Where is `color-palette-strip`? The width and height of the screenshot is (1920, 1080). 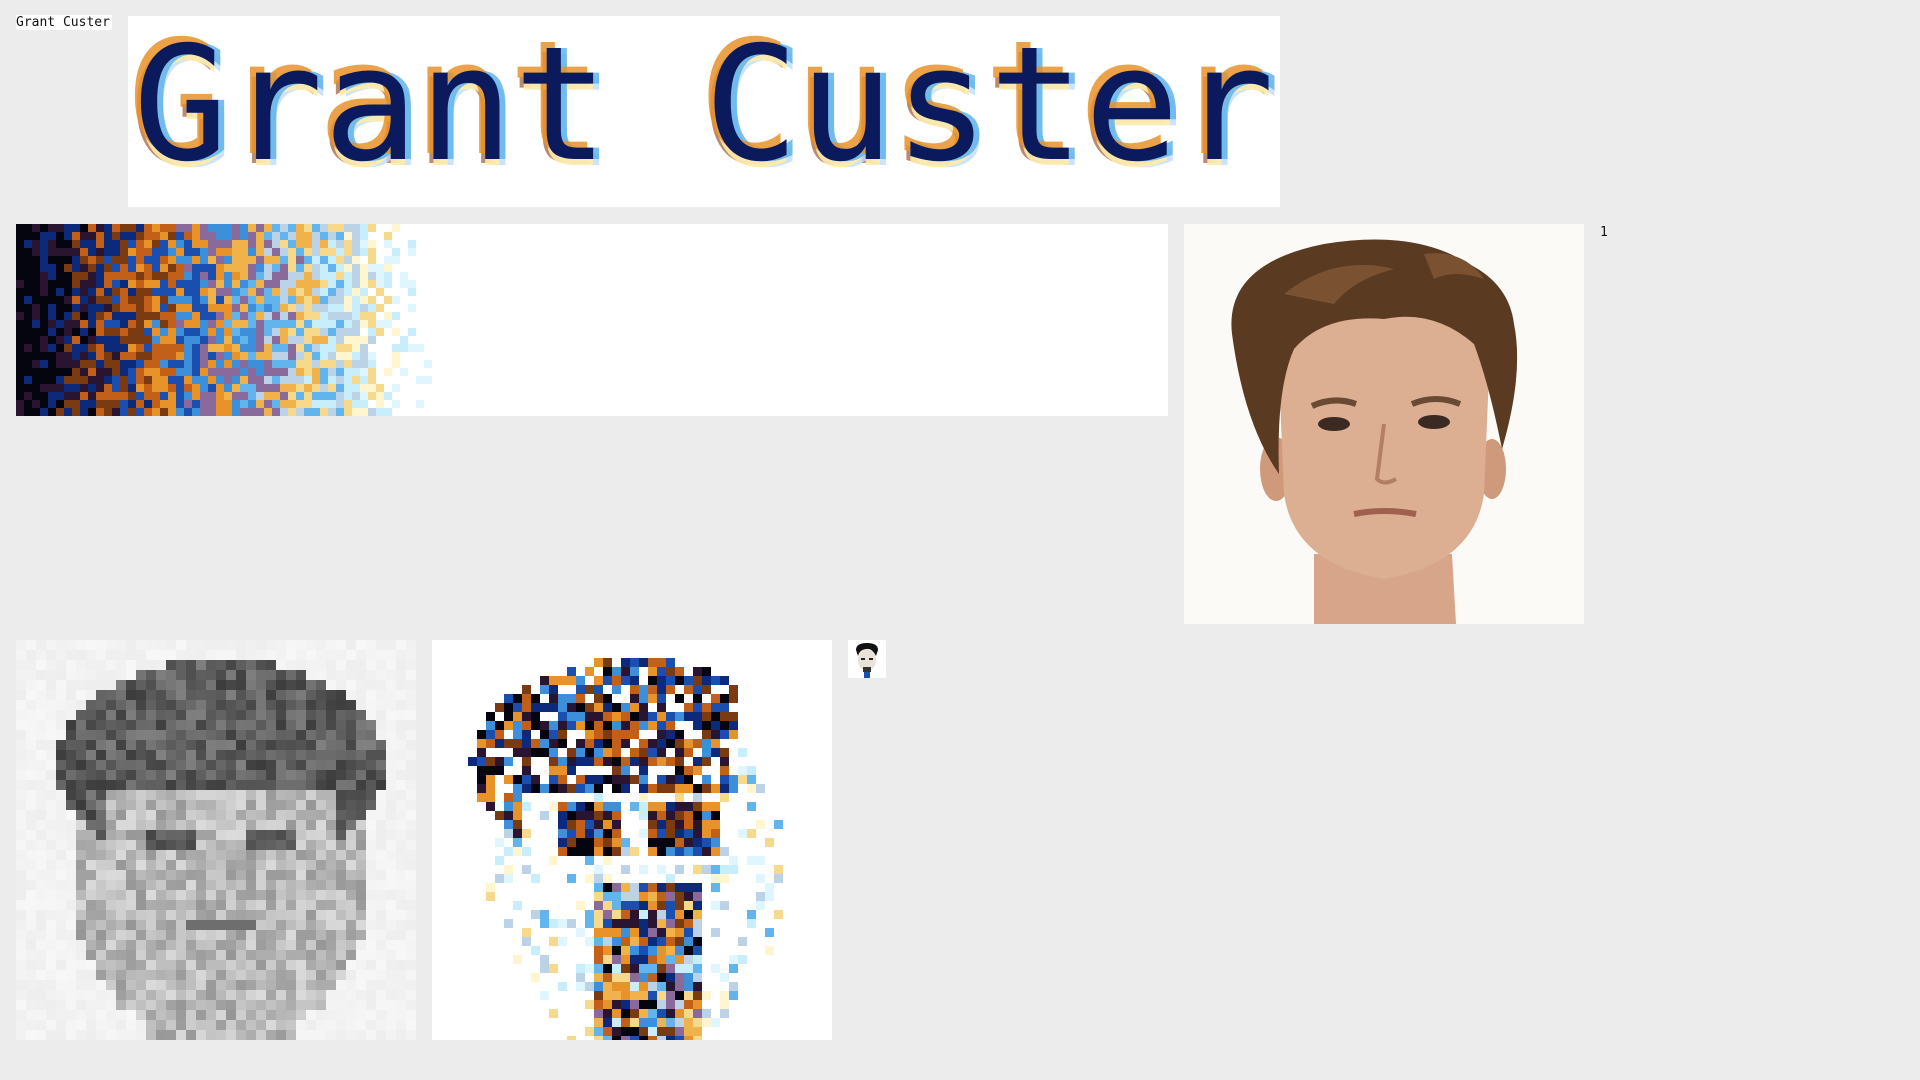 color-palette-strip is located at coordinates (592, 320).